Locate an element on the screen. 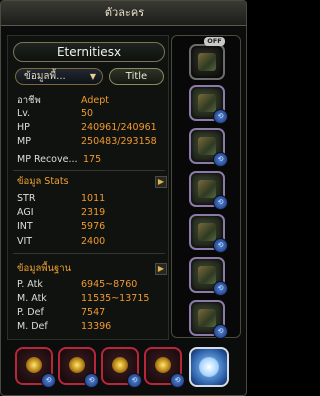  equip-slot-offhand: ⟲ is located at coordinates (208, 319).